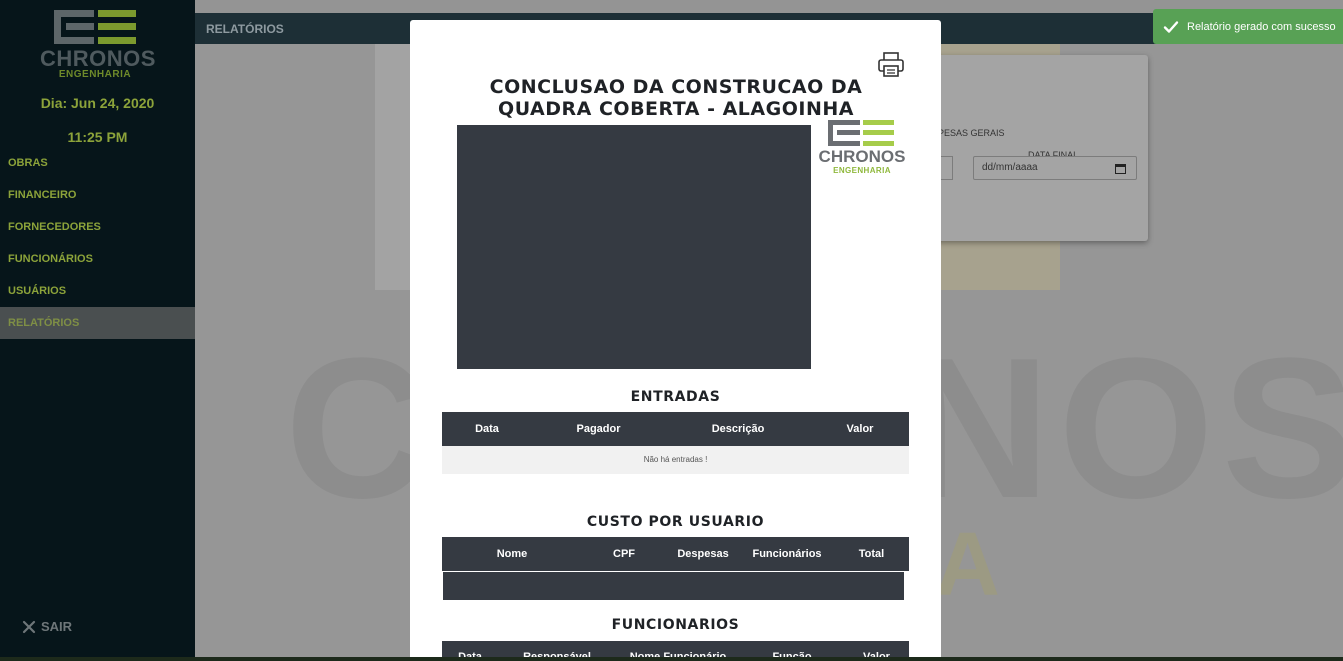 The image size is (1343, 661). I want to click on logout-button: SAIR, so click(47, 626).